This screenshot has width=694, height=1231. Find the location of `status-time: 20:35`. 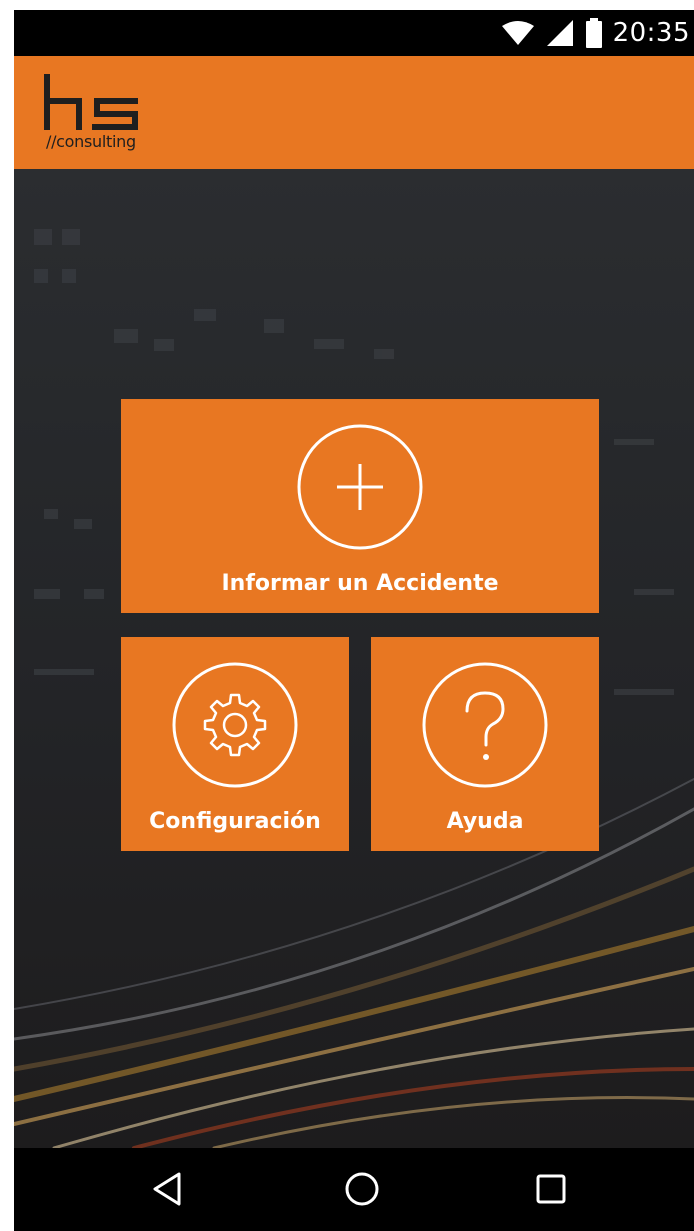

status-time: 20:35 is located at coordinates (651, 33).